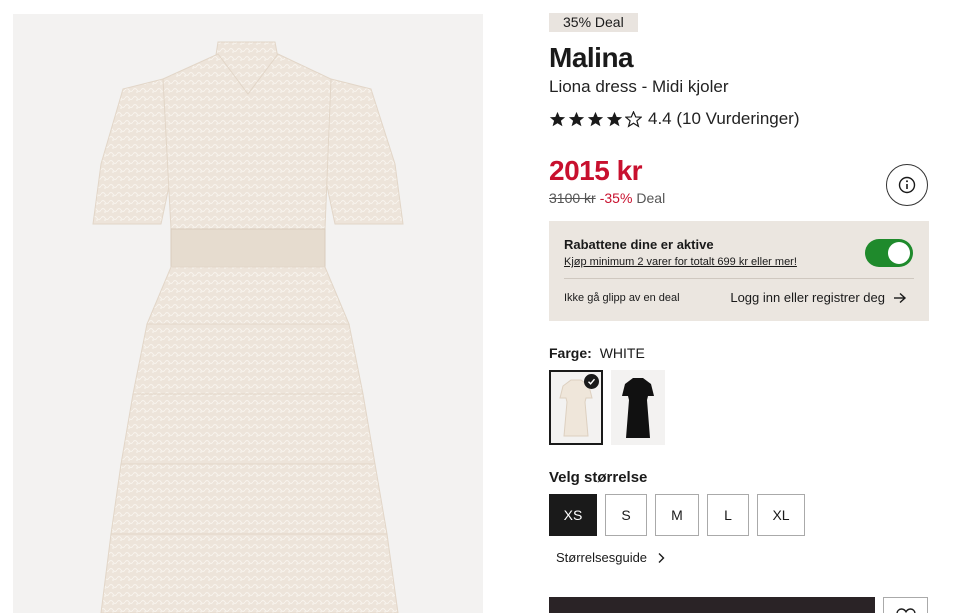 This screenshot has height=613, width=960. Describe the element at coordinates (622, 298) in the screenshot. I see `promo-miss-text: Ikke gå glipp av en deal` at that location.